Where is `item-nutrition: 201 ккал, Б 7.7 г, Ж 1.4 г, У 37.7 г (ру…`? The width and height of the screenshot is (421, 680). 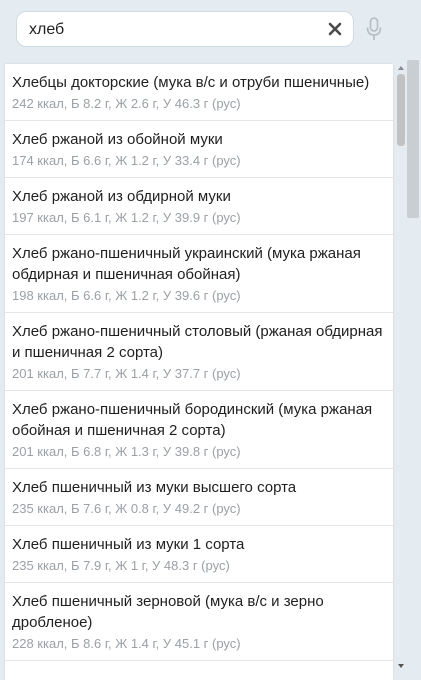 item-nutrition: 201 ккал, Б 7.7 г, Ж 1.4 г, У 37.7 г (ру… is located at coordinates (126, 373).